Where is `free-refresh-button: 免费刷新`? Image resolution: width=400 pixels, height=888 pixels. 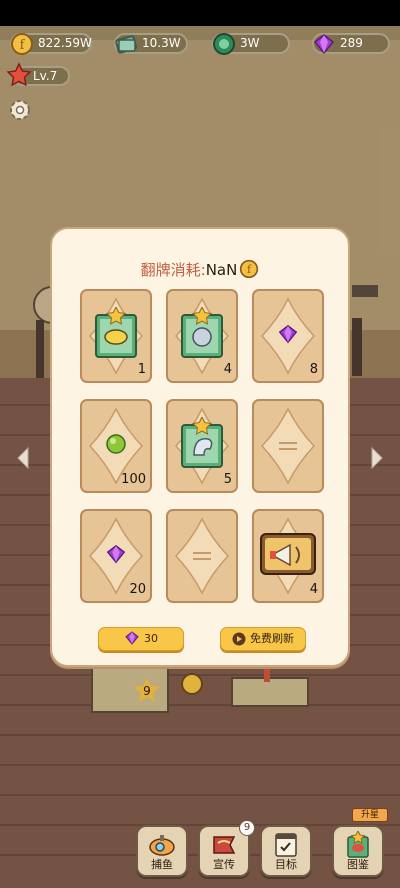 free-refresh-button: 免费刷新 is located at coordinates (263, 639).